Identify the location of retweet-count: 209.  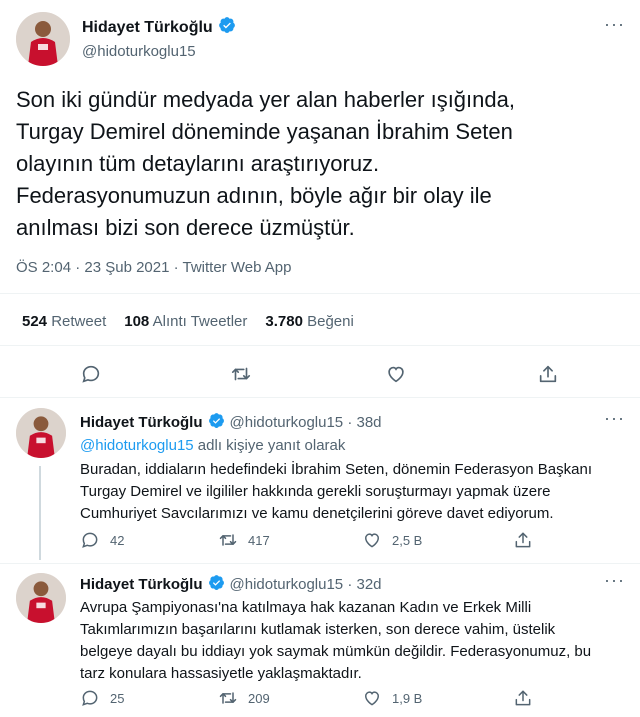
(259, 698).